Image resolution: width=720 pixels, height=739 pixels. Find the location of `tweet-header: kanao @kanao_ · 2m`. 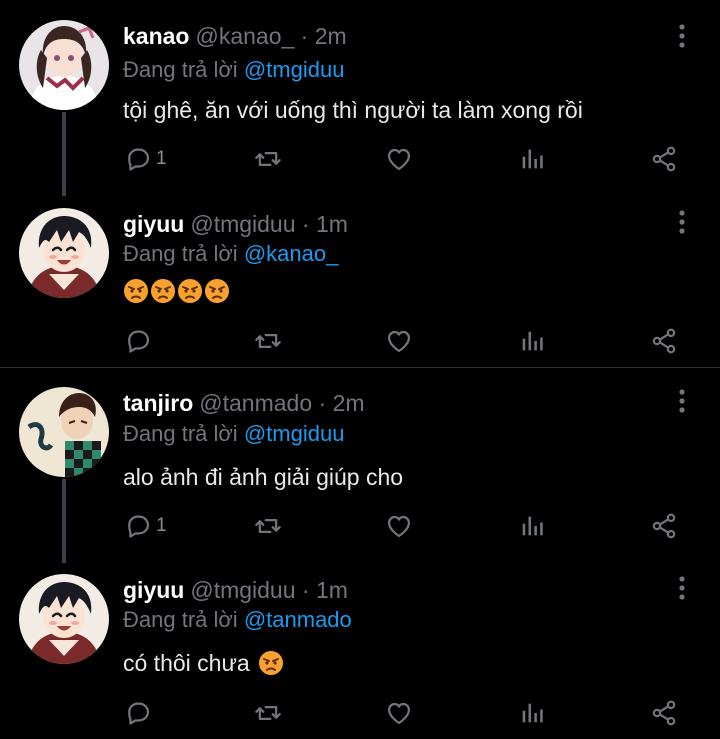

tweet-header: kanao @kanao_ · 2m is located at coordinates (235, 36).